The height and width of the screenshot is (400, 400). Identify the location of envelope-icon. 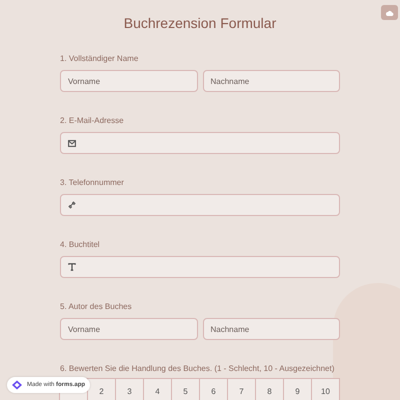
(72, 143).